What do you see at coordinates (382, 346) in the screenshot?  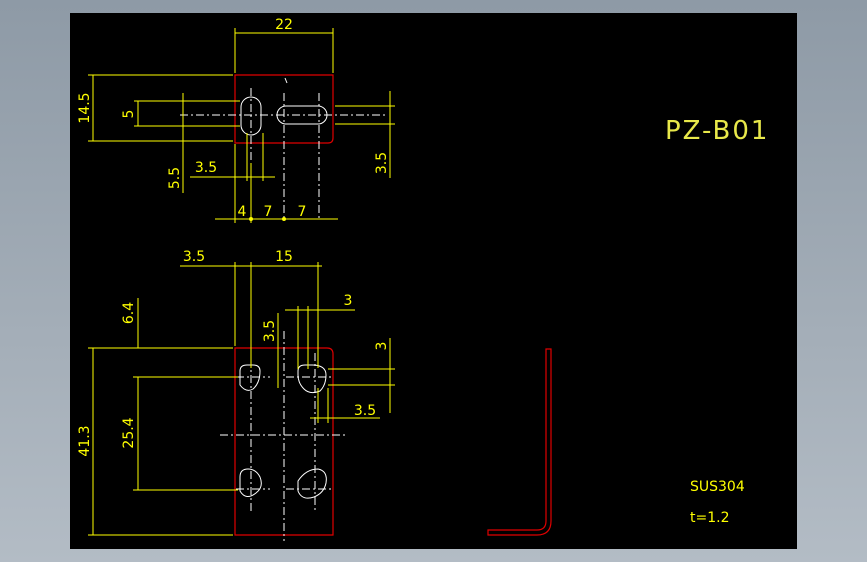 I see `dim-hole-dia-v: 3` at bounding box center [382, 346].